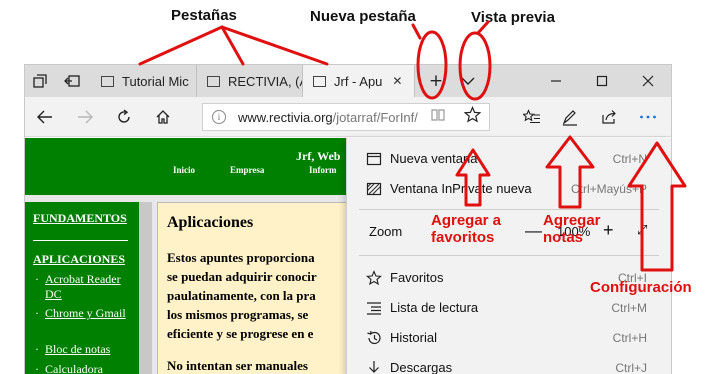  What do you see at coordinates (74, 368) in the screenshot?
I see `sidebar-item-label: Calculadora` at bounding box center [74, 368].